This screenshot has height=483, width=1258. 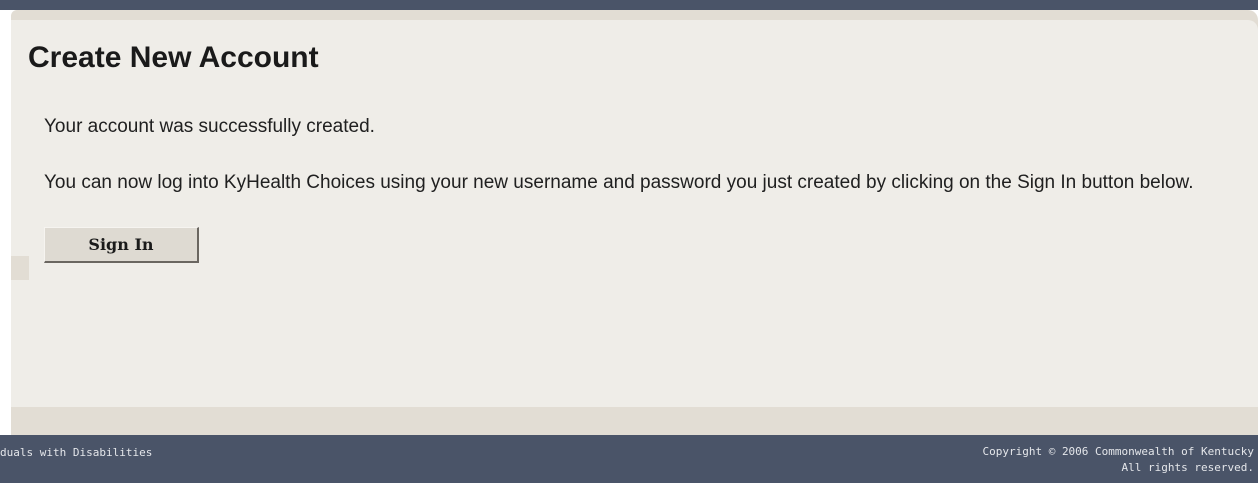 I want to click on top-banner-strip, so click(x=629, y=5).